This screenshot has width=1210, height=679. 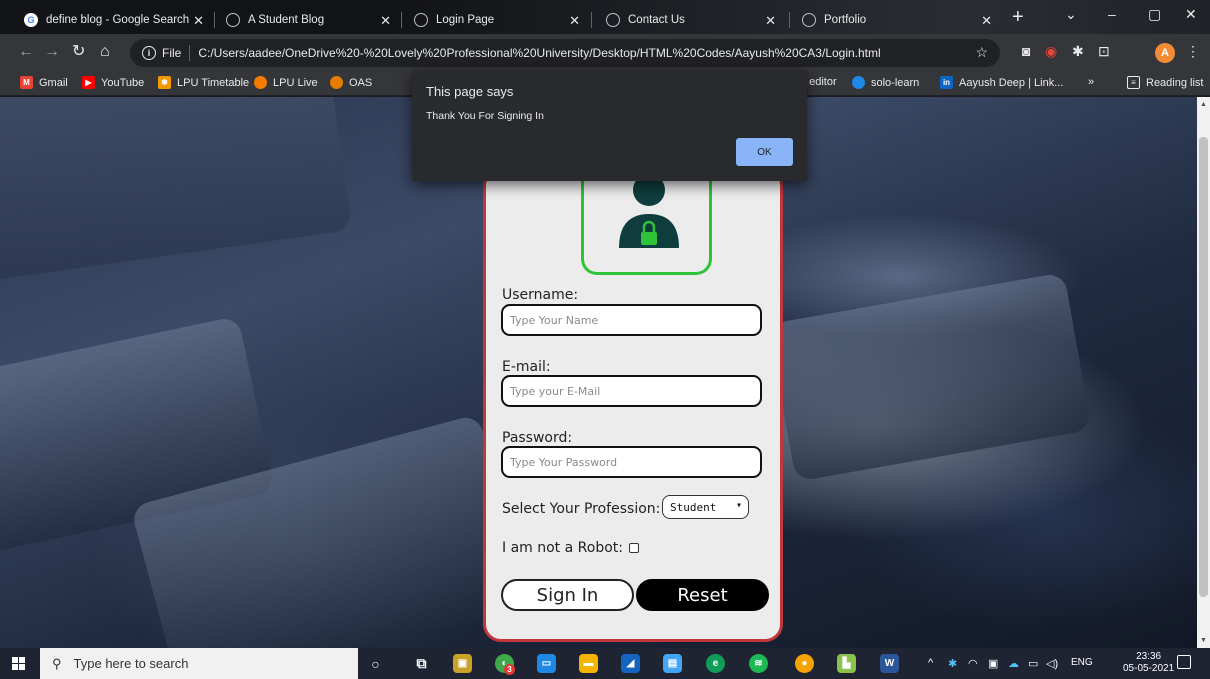 I want to click on user-lock-icon, so click(x=649, y=211).